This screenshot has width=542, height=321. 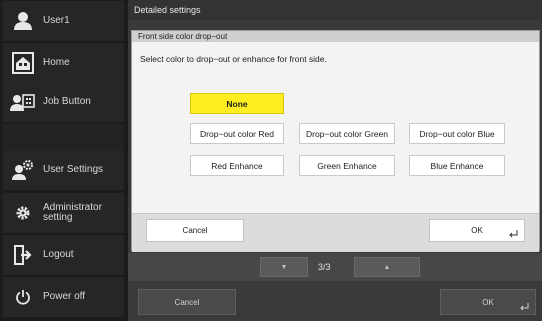 What do you see at coordinates (347, 165) in the screenshot?
I see `option-green-enhance: Green Enhance` at bounding box center [347, 165].